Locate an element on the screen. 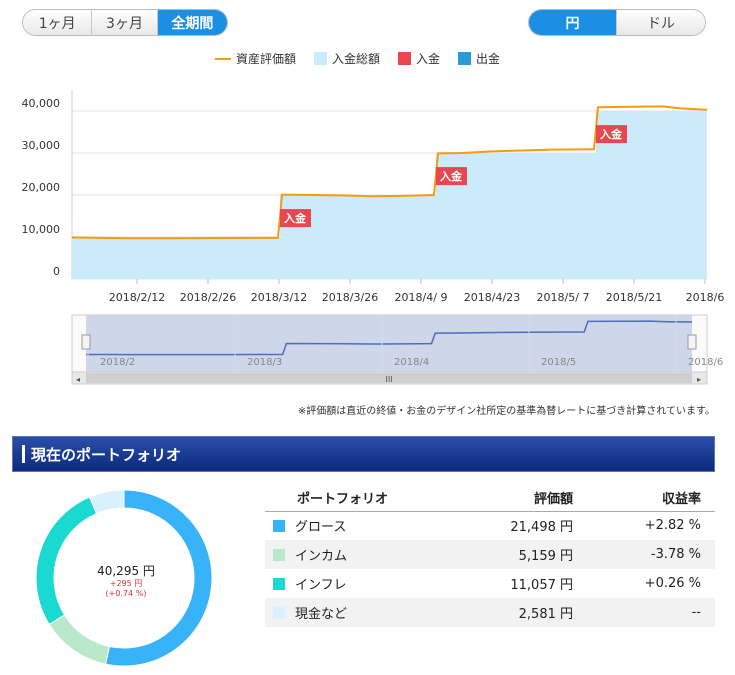 The image size is (735, 675). legend-withdrawal: 出金 is located at coordinates (479, 58).